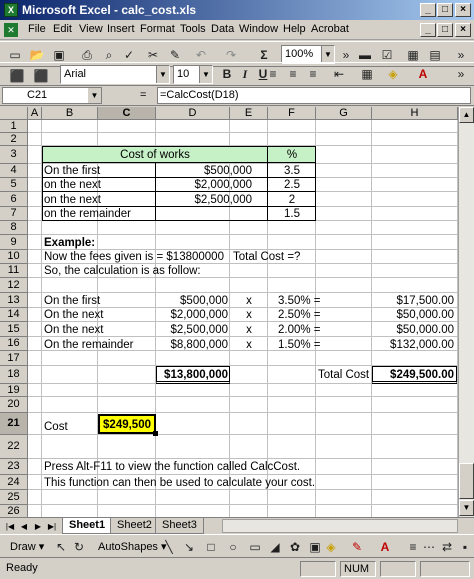 Image resolution: width=474 pixels, height=579 pixels. Describe the element at coordinates (14, 315) in the screenshot. I see `row-header-14: 14` at that location.